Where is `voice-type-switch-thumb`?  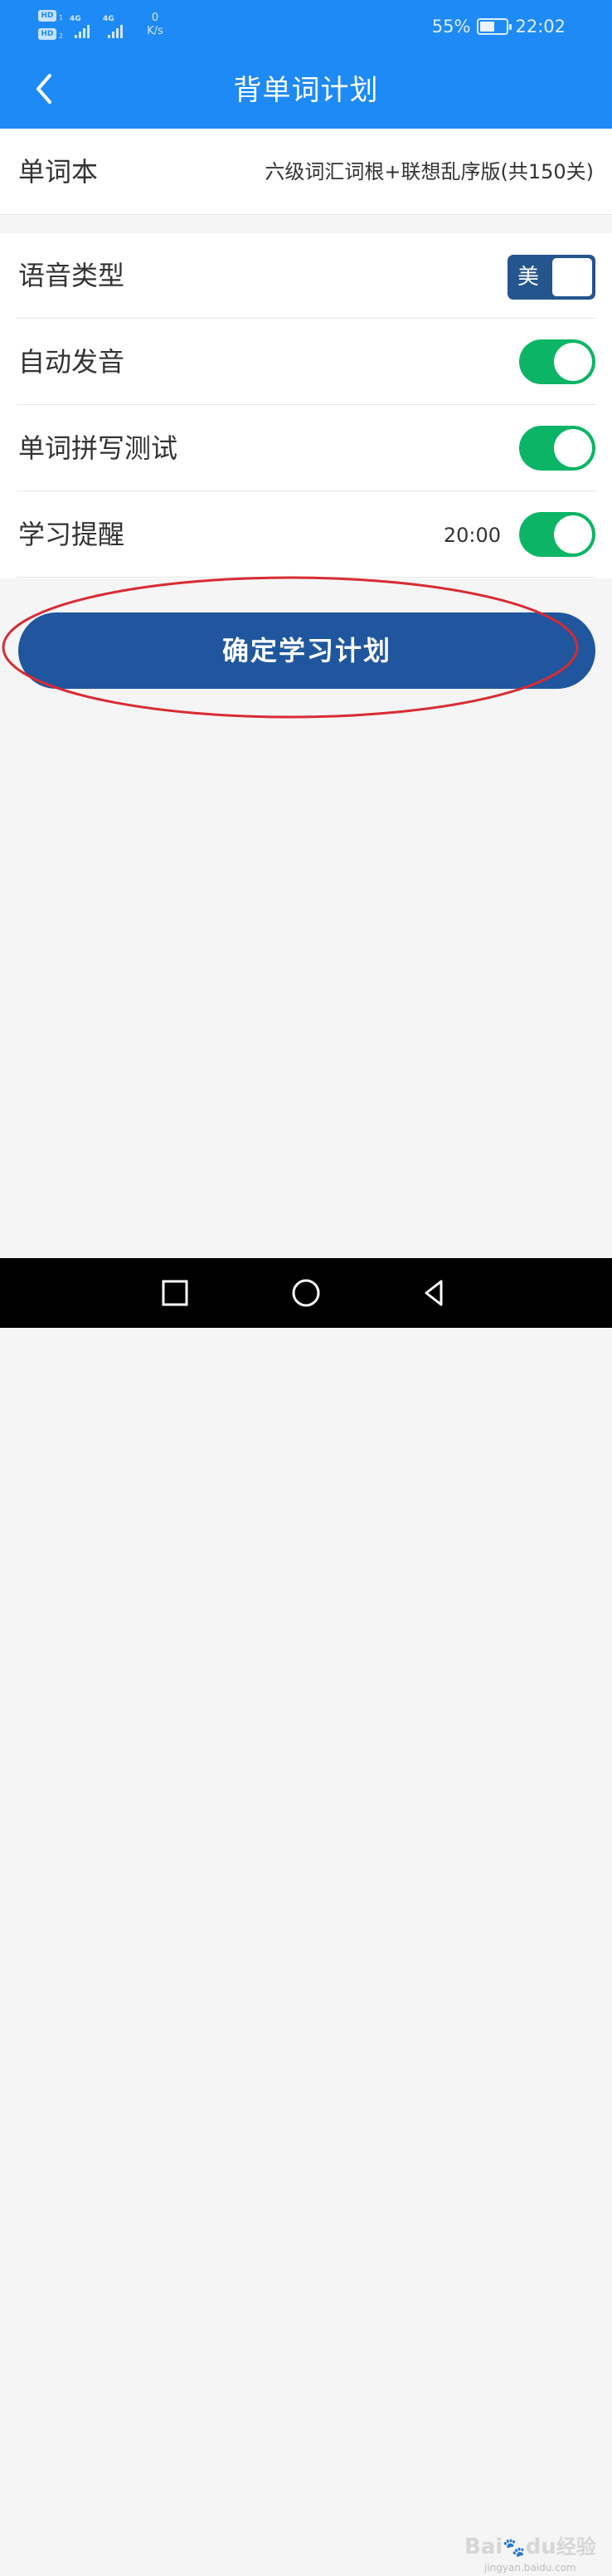
voice-type-switch-thumb is located at coordinates (572, 277).